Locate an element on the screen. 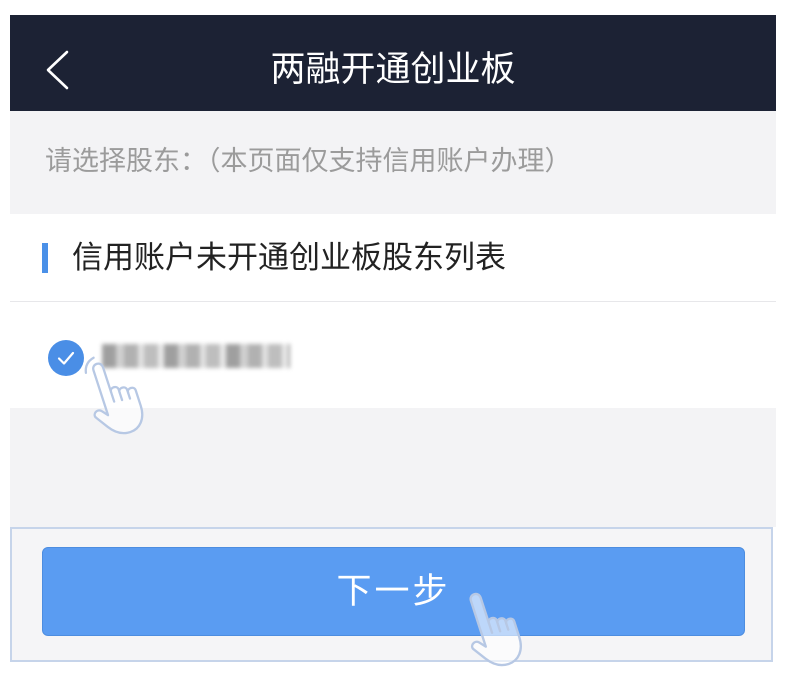 Image resolution: width=798 pixels, height=683 pixels. next-step-button: 下一步 is located at coordinates (393, 591).